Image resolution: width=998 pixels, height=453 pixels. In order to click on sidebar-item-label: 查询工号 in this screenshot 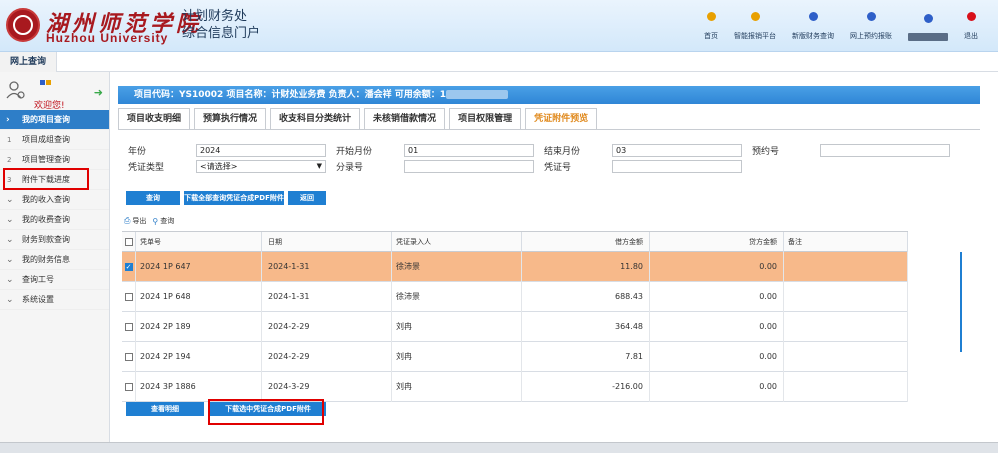, I will do `click(38, 279)`.